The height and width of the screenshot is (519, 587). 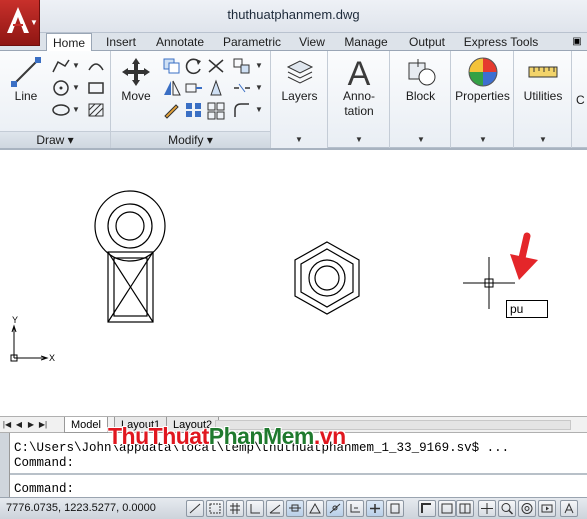 What do you see at coordinates (194, 88) in the screenshot?
I see `stretch-button` at bounding box center [194, 88].